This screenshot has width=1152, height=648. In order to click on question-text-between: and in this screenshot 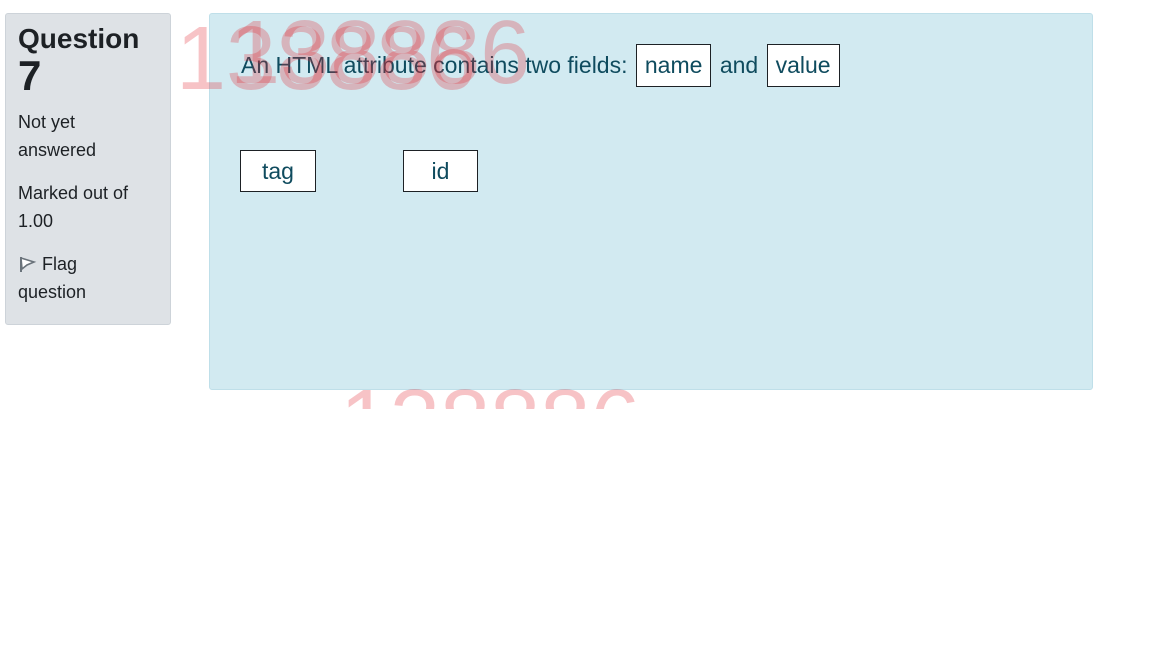, I will do `click(739, 65)`.